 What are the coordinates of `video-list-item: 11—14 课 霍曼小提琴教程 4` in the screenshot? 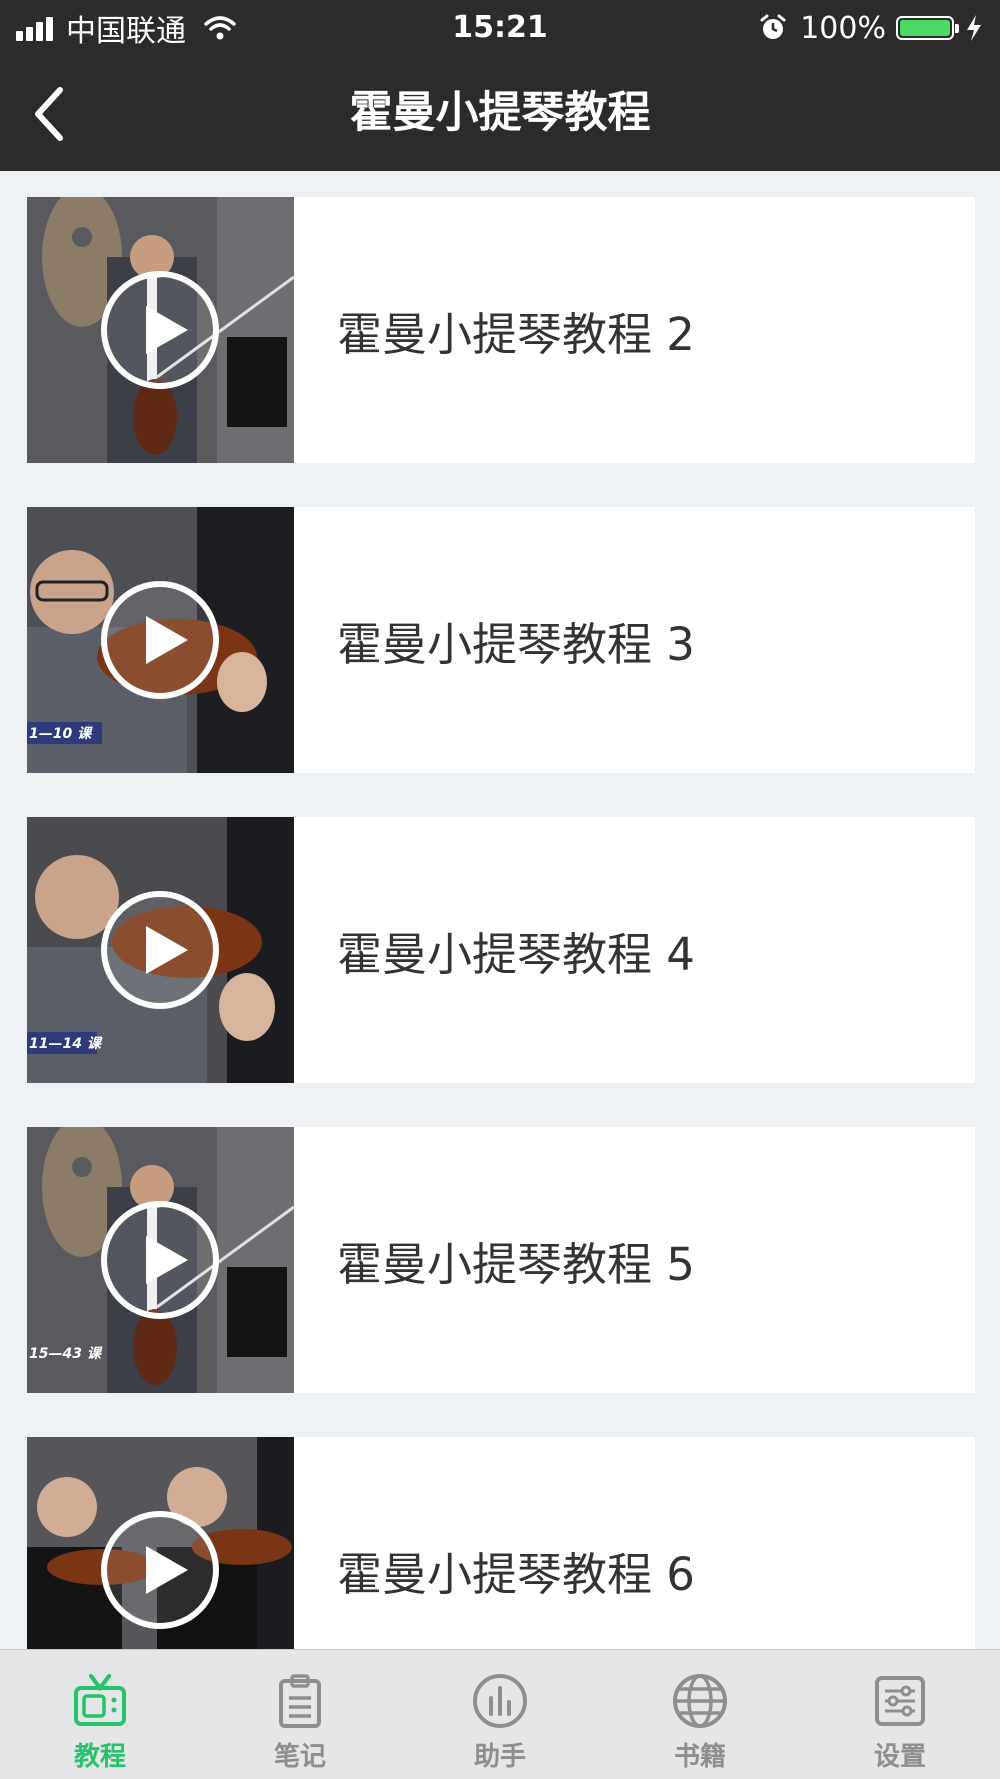 It's located at (501, 950).